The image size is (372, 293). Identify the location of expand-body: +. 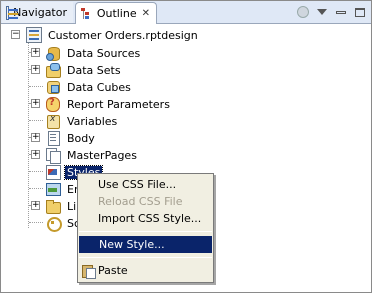
(35, 137).